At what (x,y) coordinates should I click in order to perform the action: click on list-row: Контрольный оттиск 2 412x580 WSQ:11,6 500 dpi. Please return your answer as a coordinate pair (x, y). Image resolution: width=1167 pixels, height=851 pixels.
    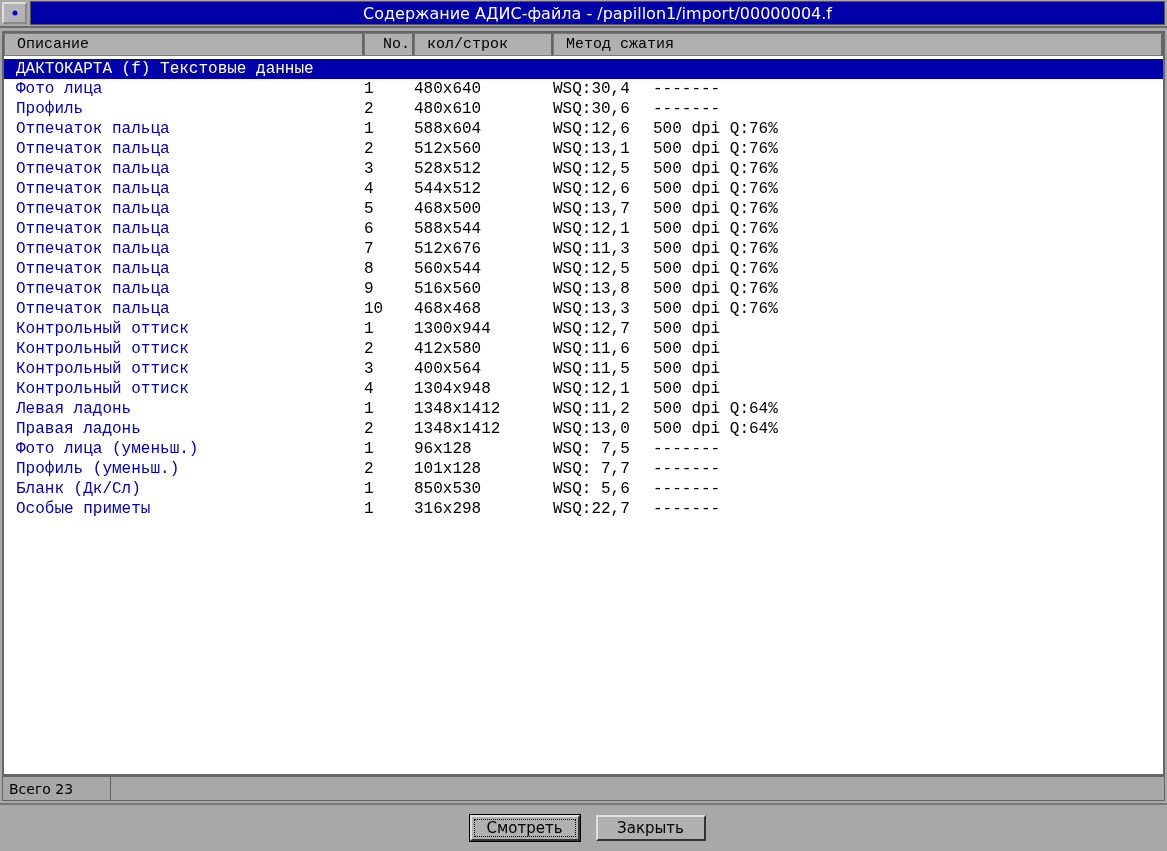
    Looking at the image, I should click on (583, 349).